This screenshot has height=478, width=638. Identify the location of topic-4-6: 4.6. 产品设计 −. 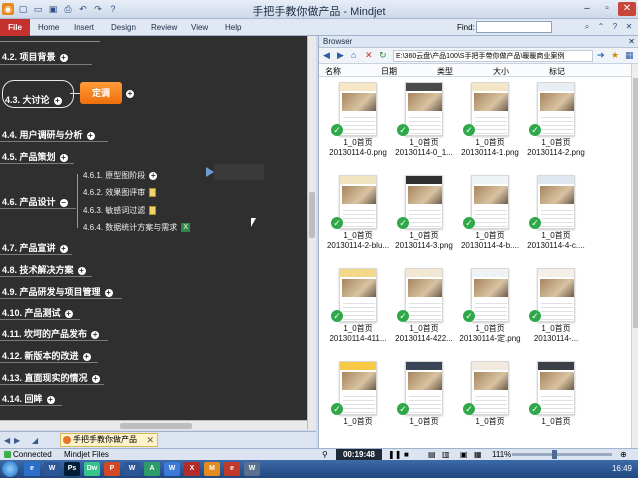
(35, 201).